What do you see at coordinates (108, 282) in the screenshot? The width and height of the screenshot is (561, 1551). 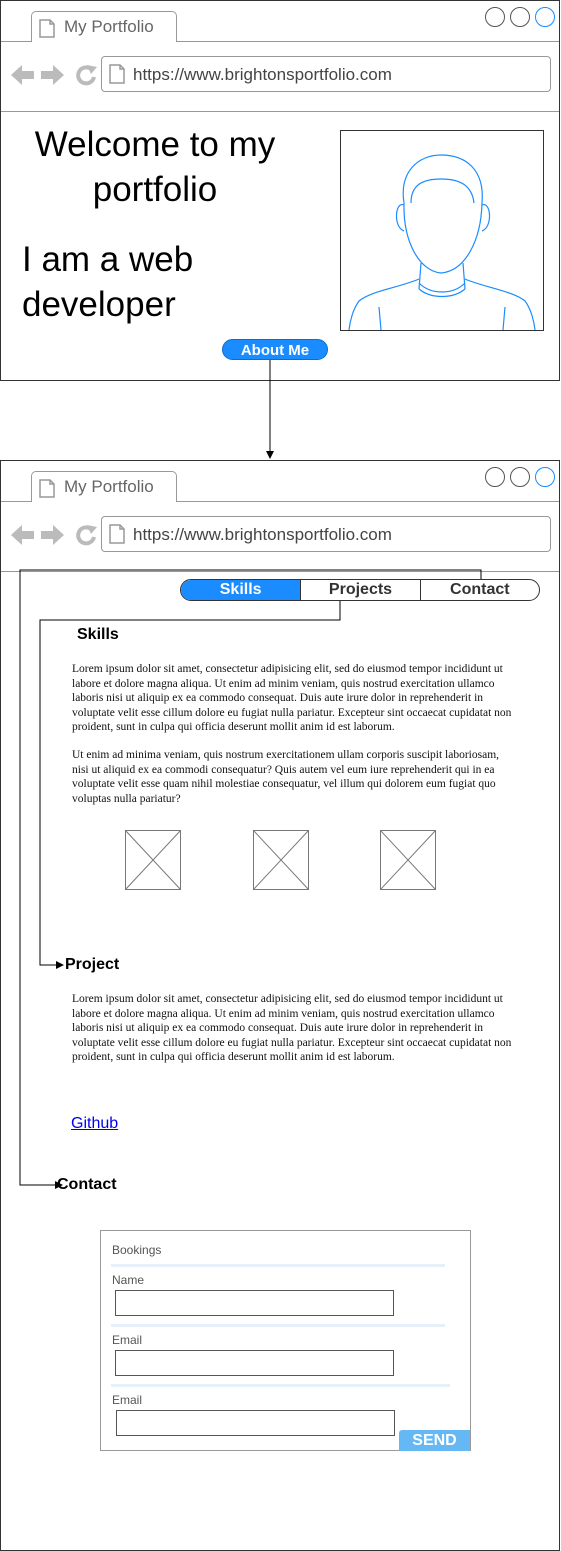 I see `role-text: I am a web developer` at bounding box center [108, 282].